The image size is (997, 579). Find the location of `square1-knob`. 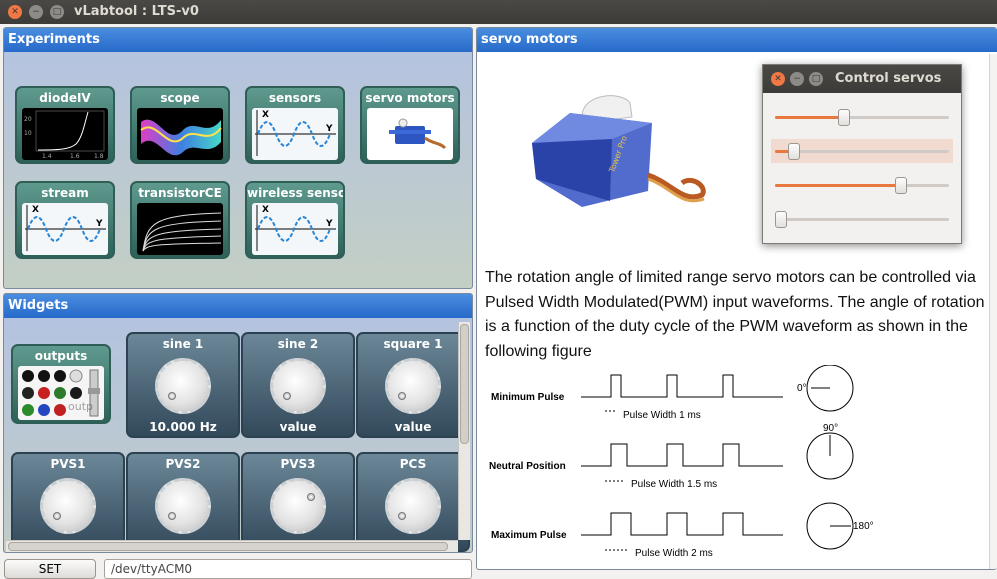

square1-knob is located at coordinates (413, 386).